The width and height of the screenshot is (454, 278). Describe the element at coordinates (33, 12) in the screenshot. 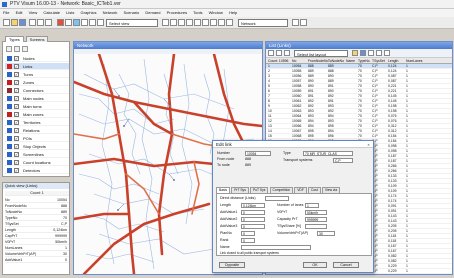

I see `menu-view: View` at that location.